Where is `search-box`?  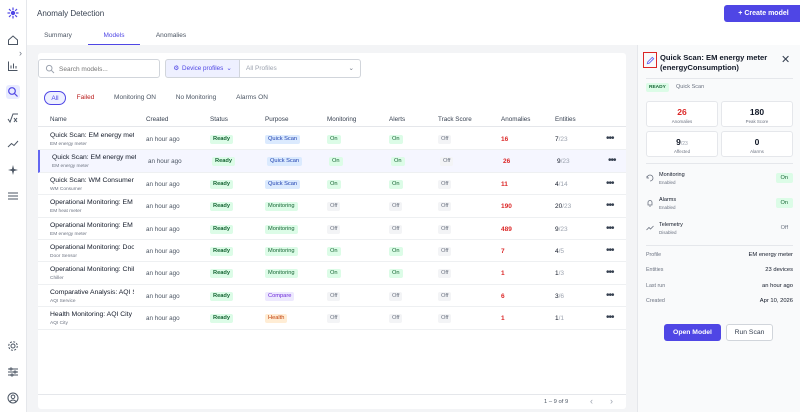
search-box is located at coordinates (99, 68).